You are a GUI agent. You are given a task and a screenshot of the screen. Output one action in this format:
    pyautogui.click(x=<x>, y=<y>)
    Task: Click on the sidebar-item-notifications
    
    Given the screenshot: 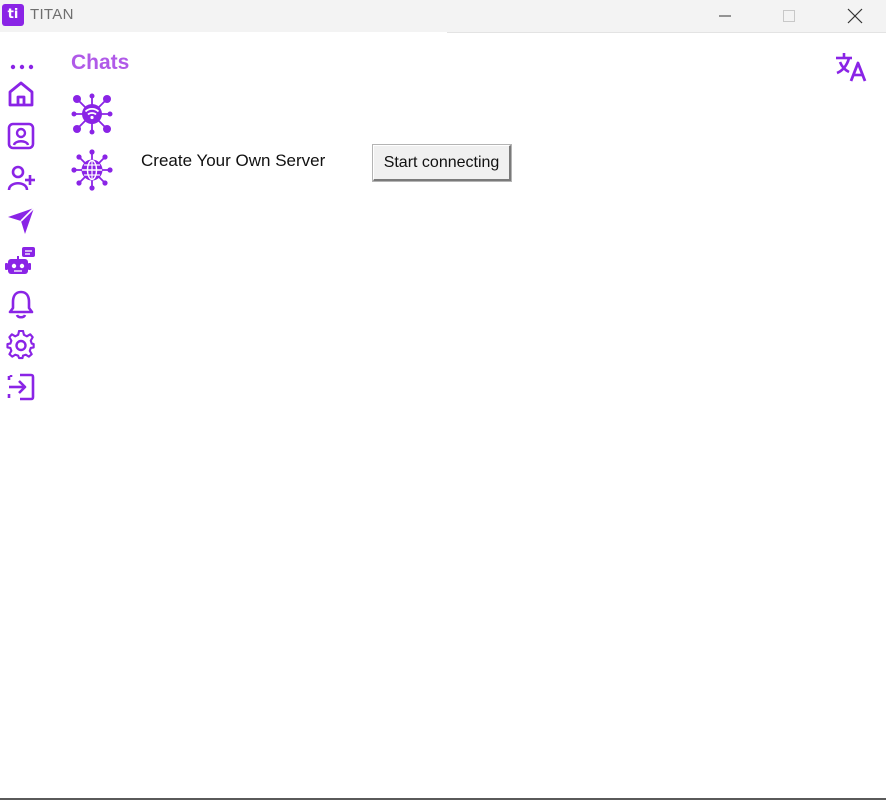 What is the action you would take?
    pyautogui.click(x=21, y=304)
    